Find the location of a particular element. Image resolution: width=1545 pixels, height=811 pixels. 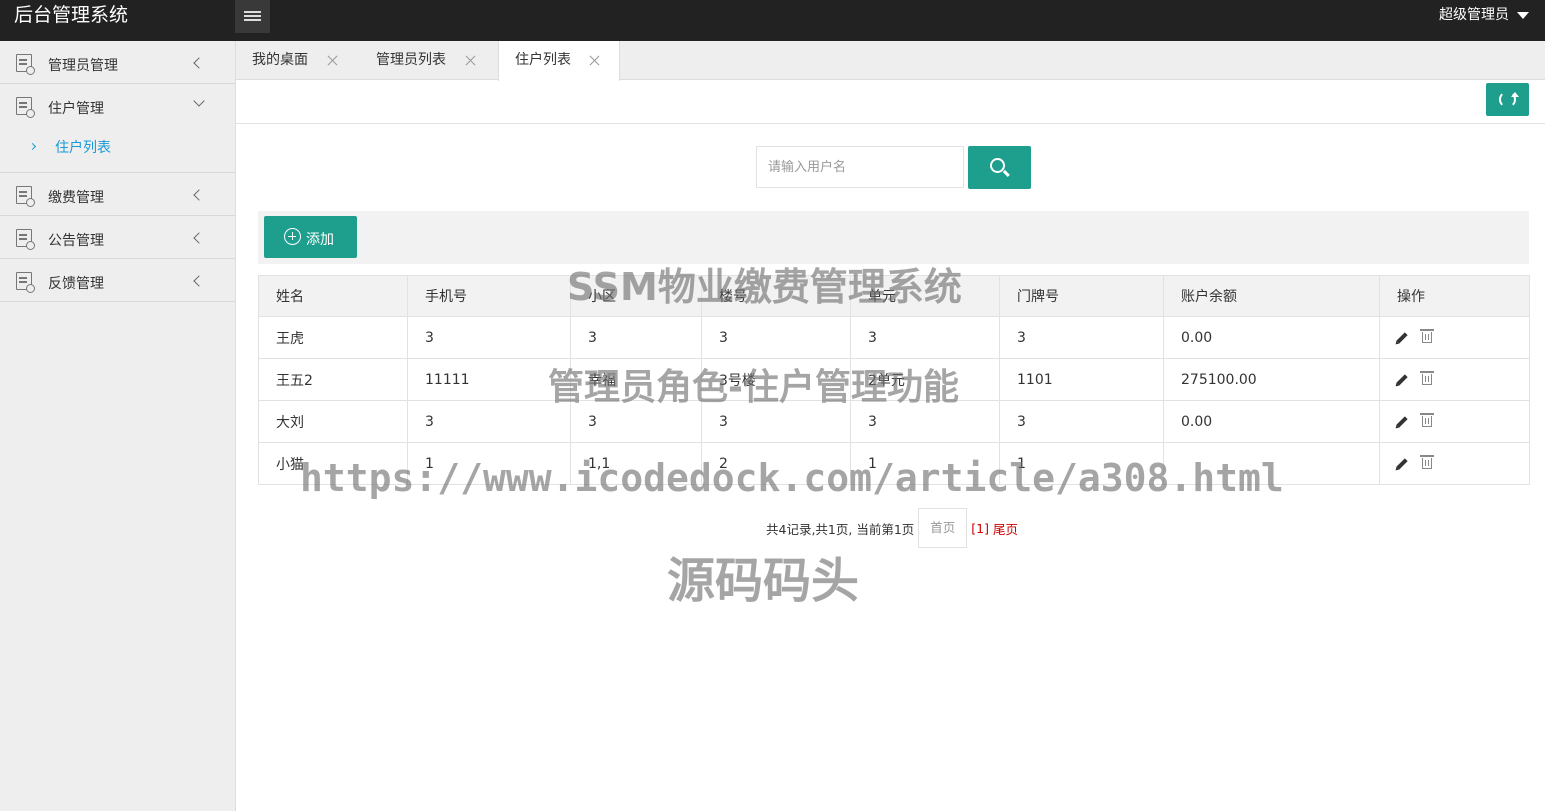

sidebar-group-label: 管理员管理 is located at coordinates (83, 66).